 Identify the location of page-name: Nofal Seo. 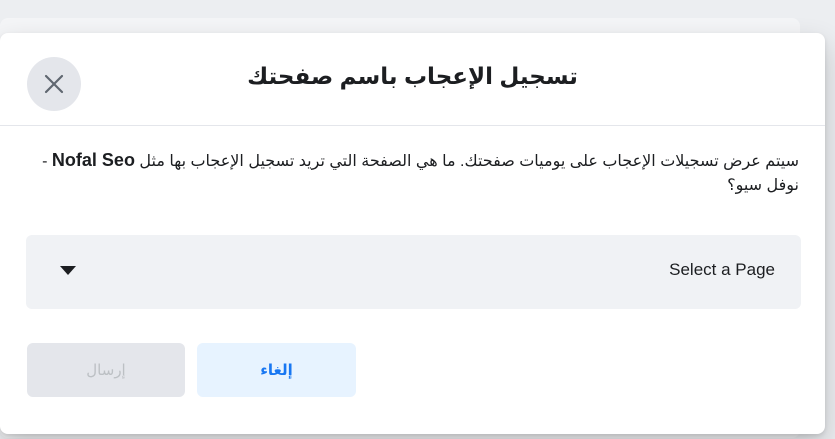
(93, 160).